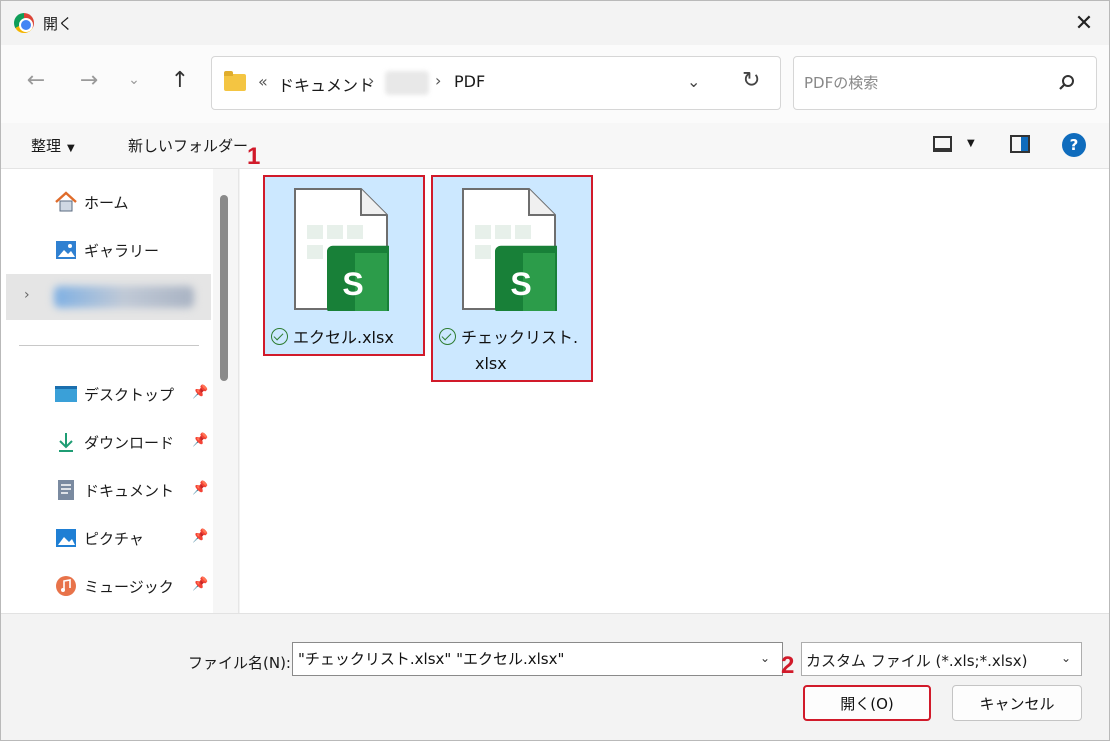 This screenshot has width=1110, height=741. I want to click on breadcrumb-documents: ドキュメント, so click(326, 84).